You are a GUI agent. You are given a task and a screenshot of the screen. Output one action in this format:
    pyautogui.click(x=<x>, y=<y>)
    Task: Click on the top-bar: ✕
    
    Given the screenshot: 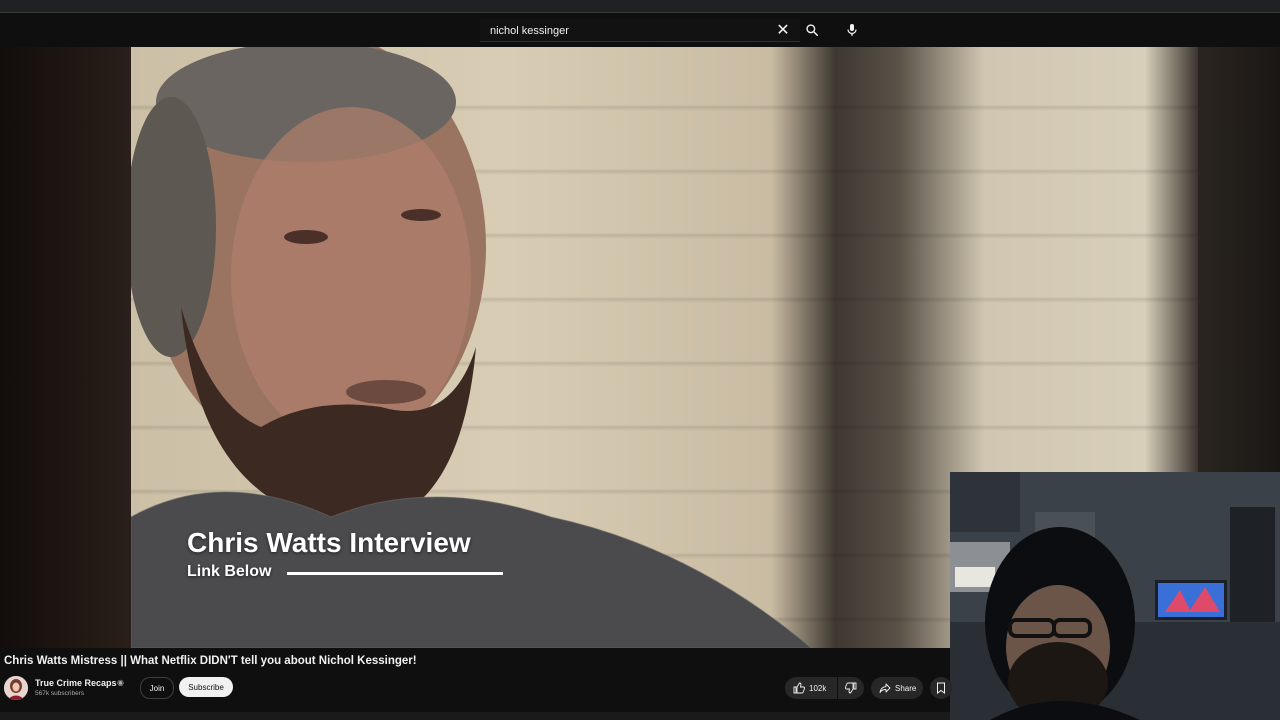 What is the action you would take?
    pyautogui.click(x=640, y=30)
    